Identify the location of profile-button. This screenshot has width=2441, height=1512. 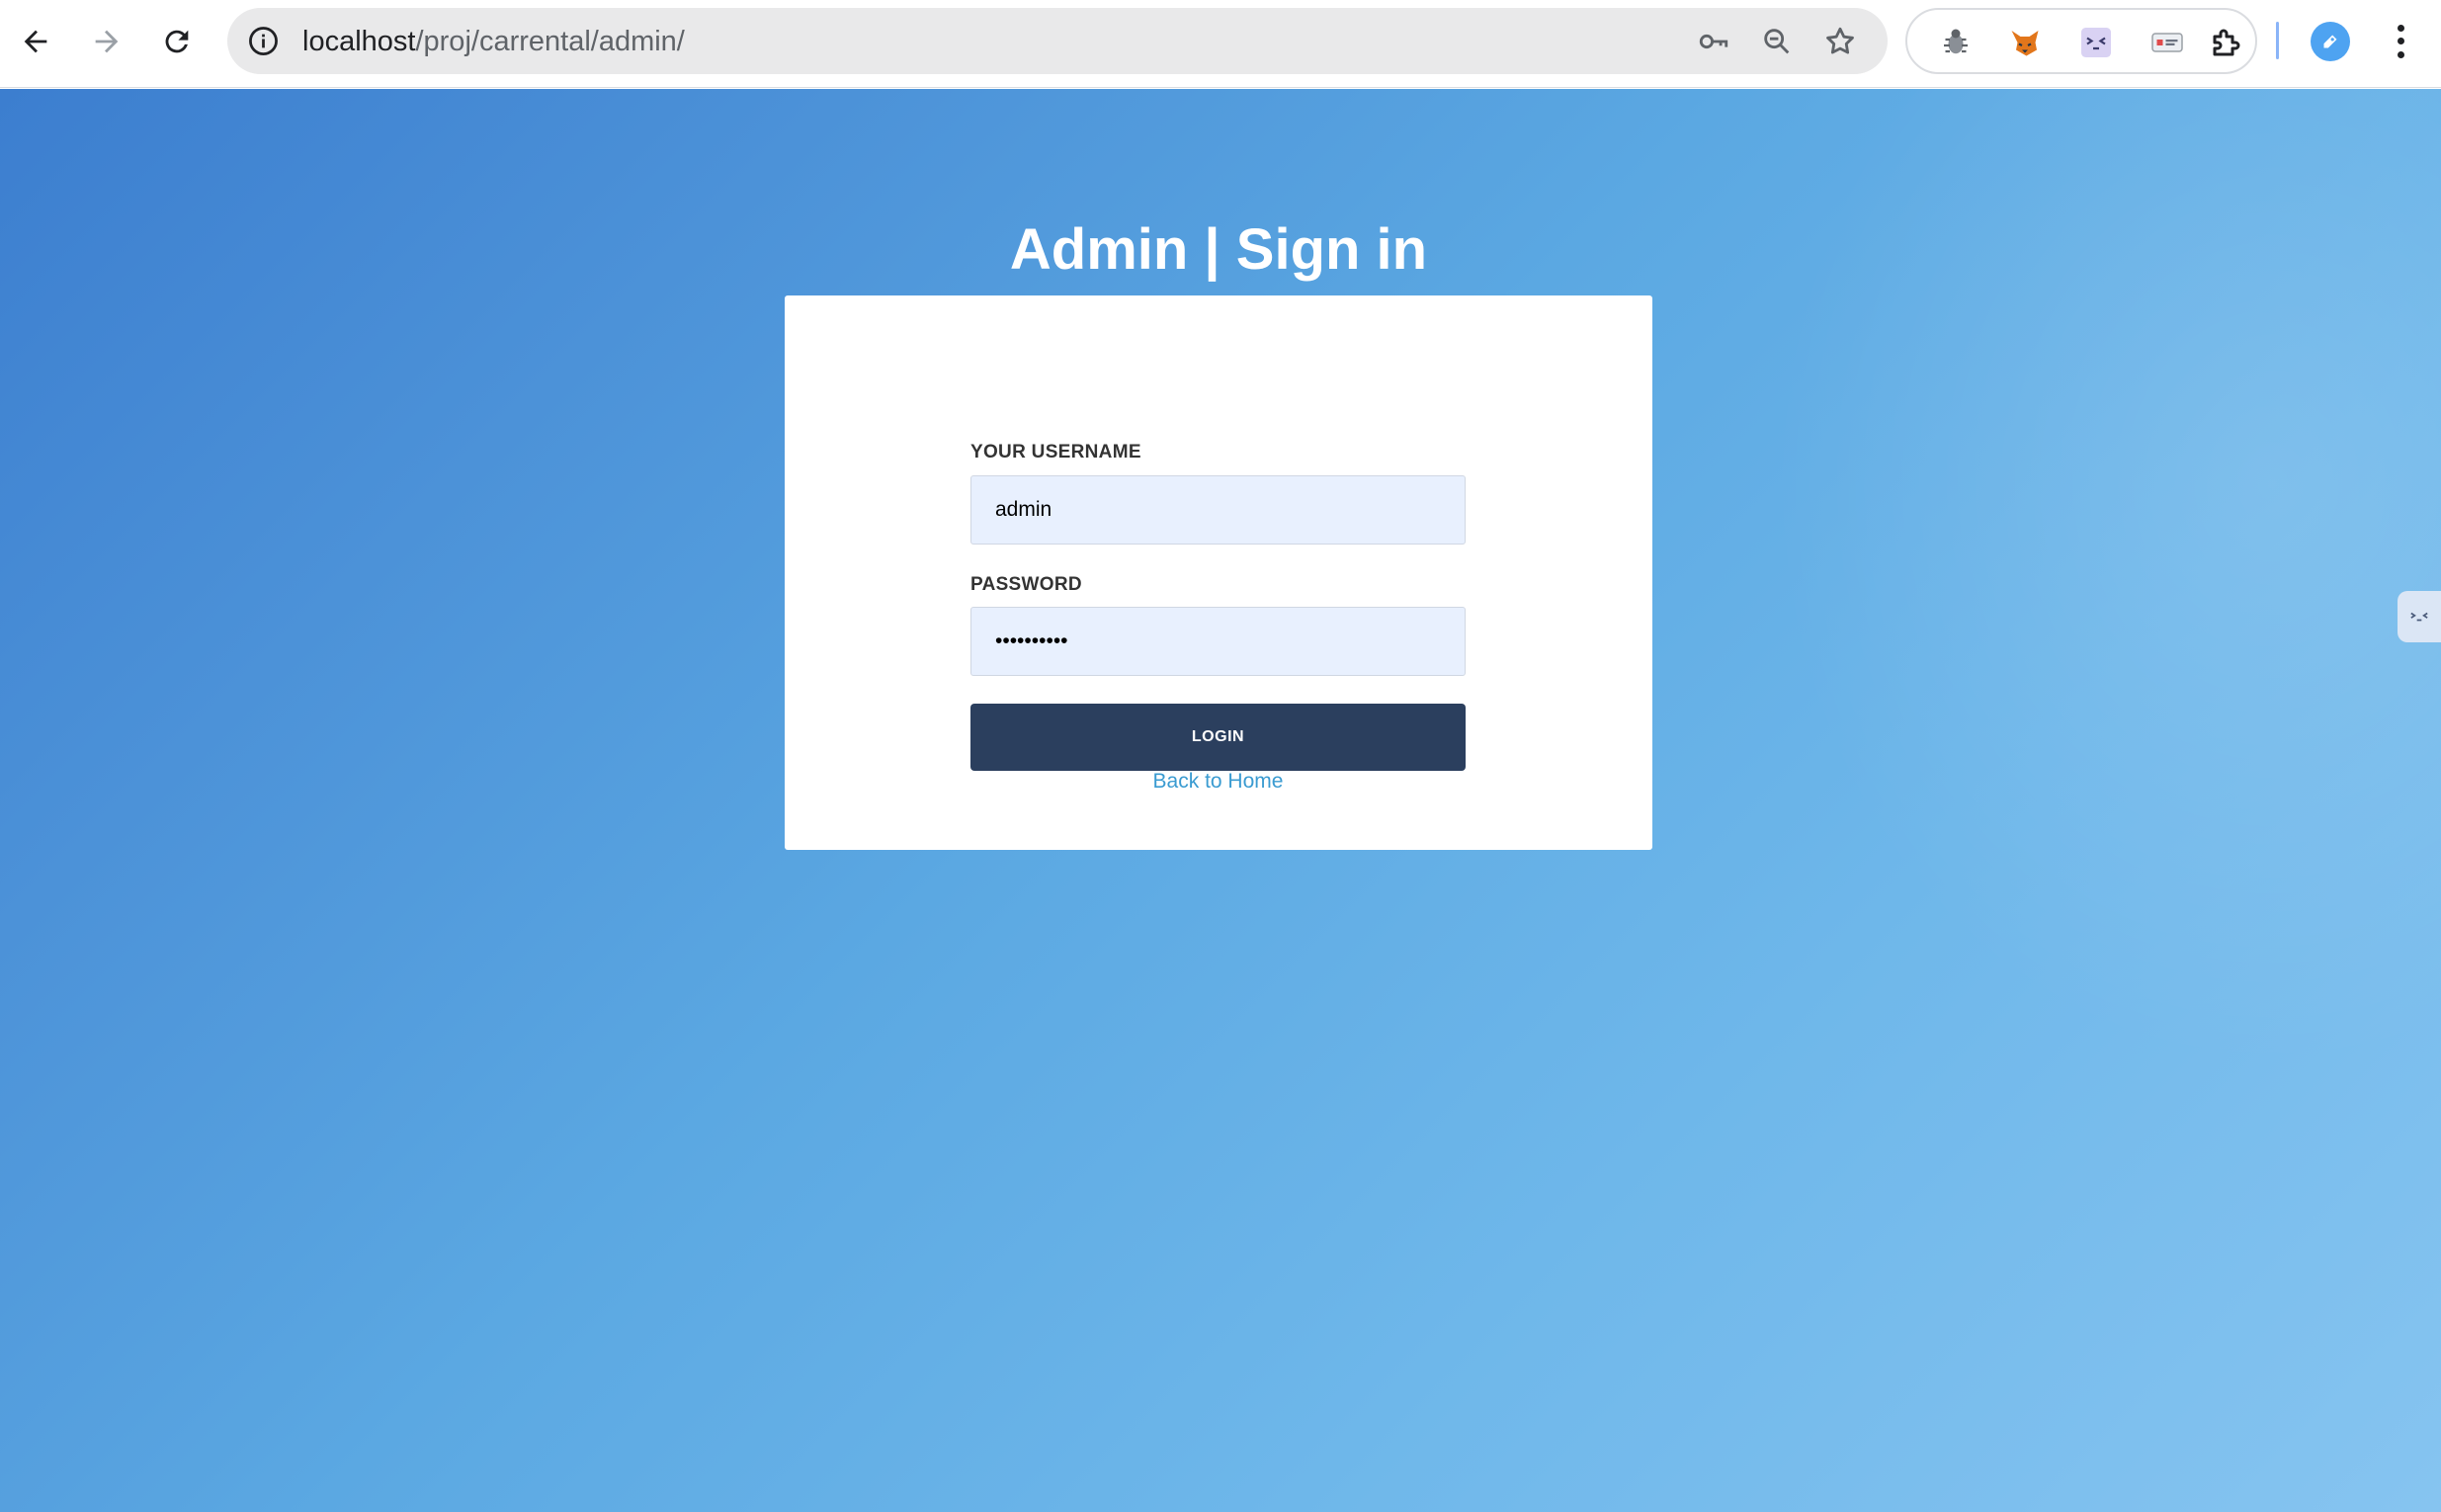
(2330, 41).